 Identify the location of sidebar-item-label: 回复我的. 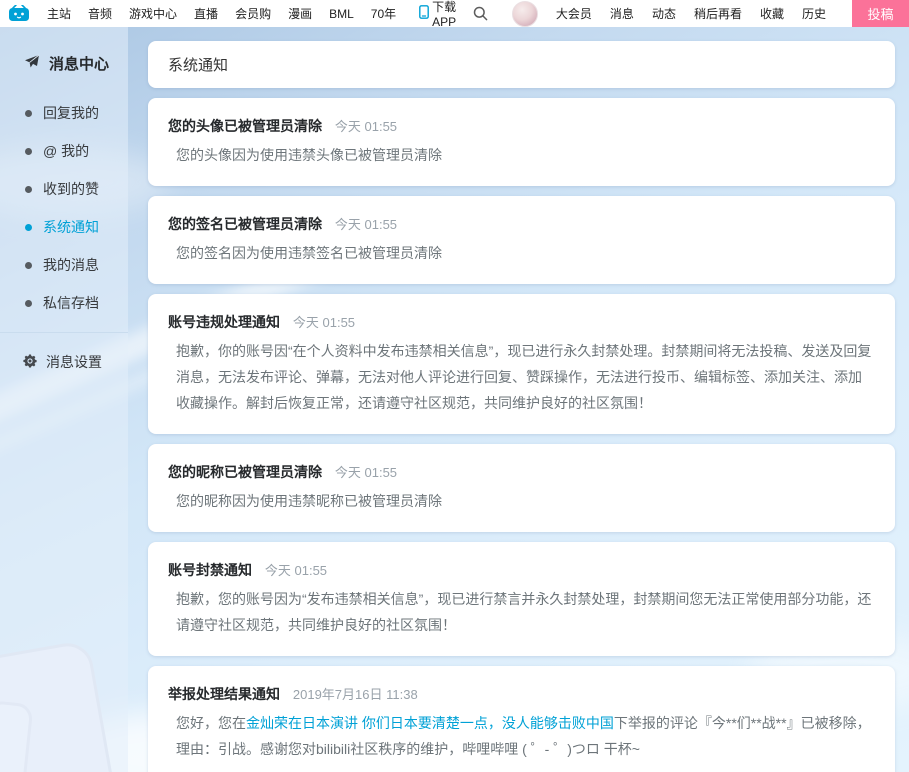
(71, 113).